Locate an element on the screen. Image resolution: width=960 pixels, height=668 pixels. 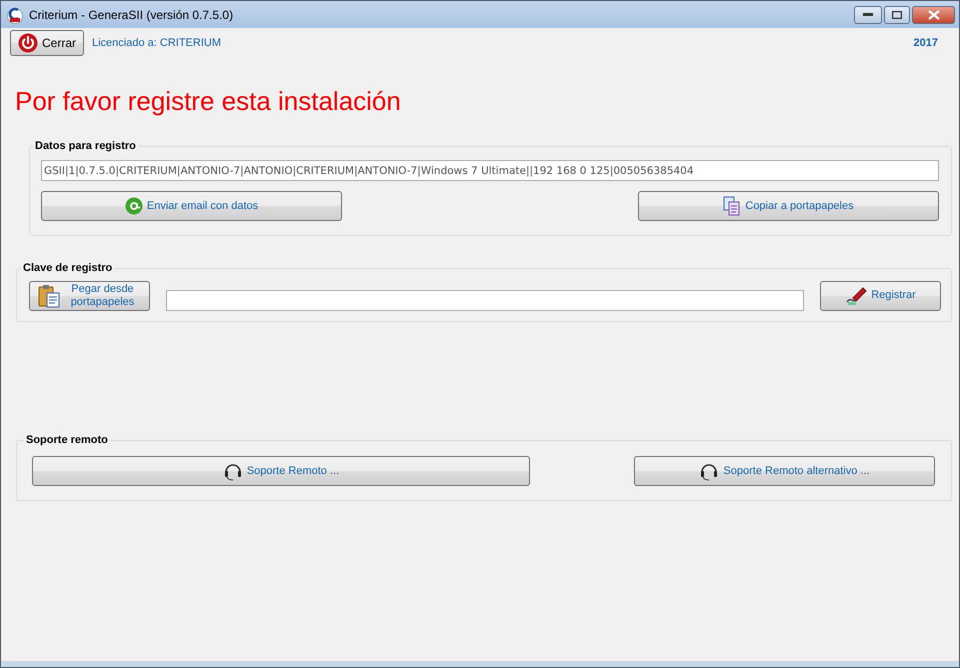
maximize-button is located at coordinates (897, 15).